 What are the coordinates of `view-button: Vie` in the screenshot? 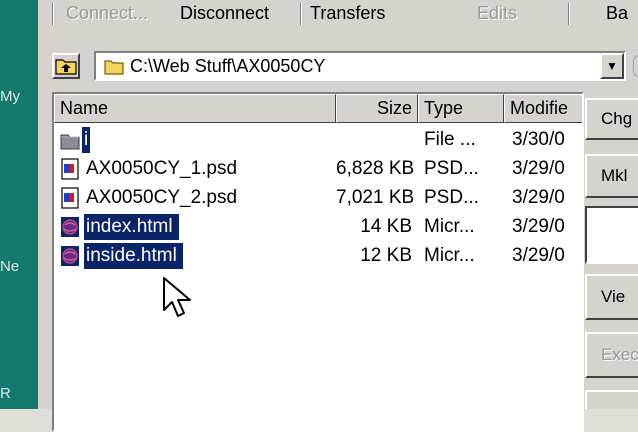 It's located at (611, 297).